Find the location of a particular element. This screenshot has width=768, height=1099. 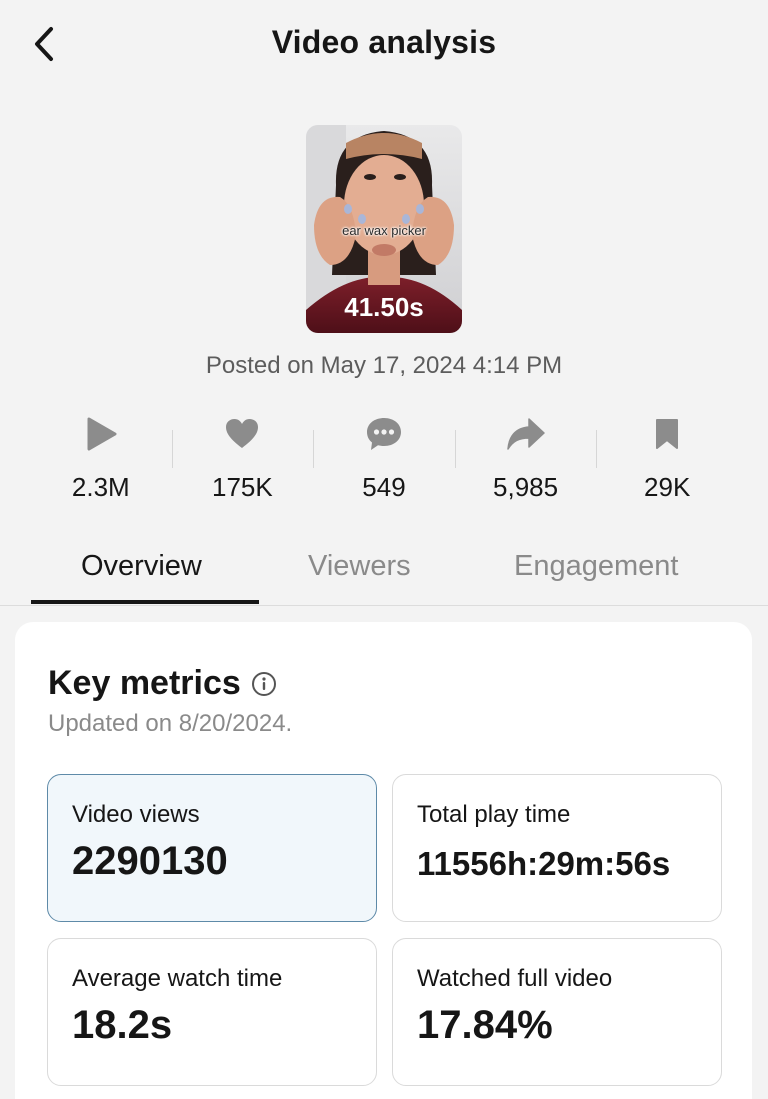

stat-likes: 175K is located at coordinates (242, 462).